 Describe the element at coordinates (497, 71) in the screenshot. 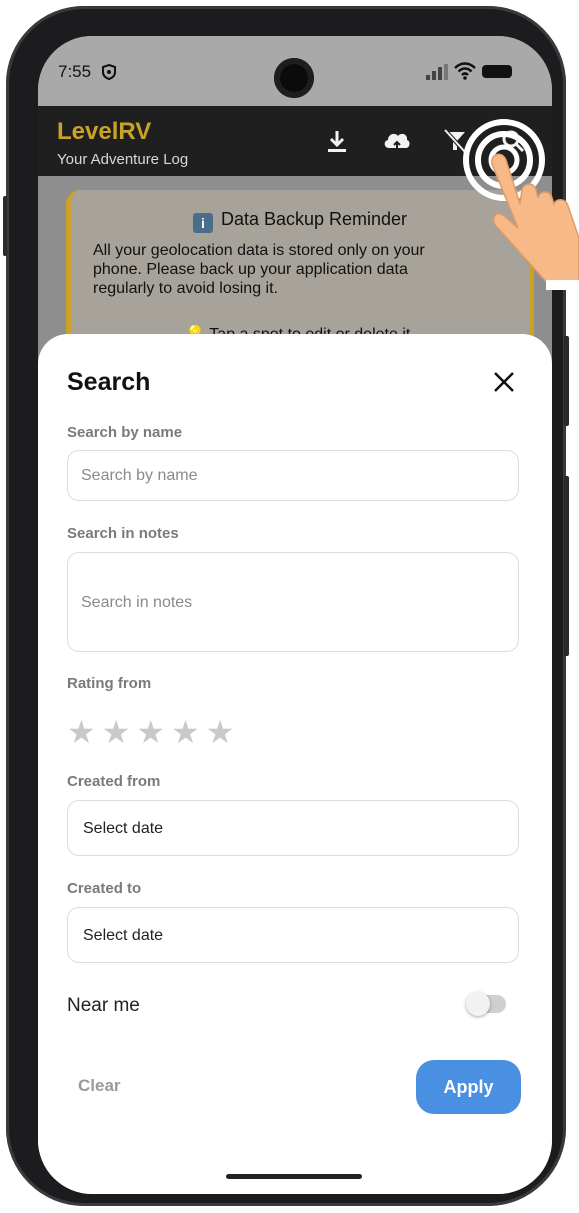

I see `battery-icon` at that location.